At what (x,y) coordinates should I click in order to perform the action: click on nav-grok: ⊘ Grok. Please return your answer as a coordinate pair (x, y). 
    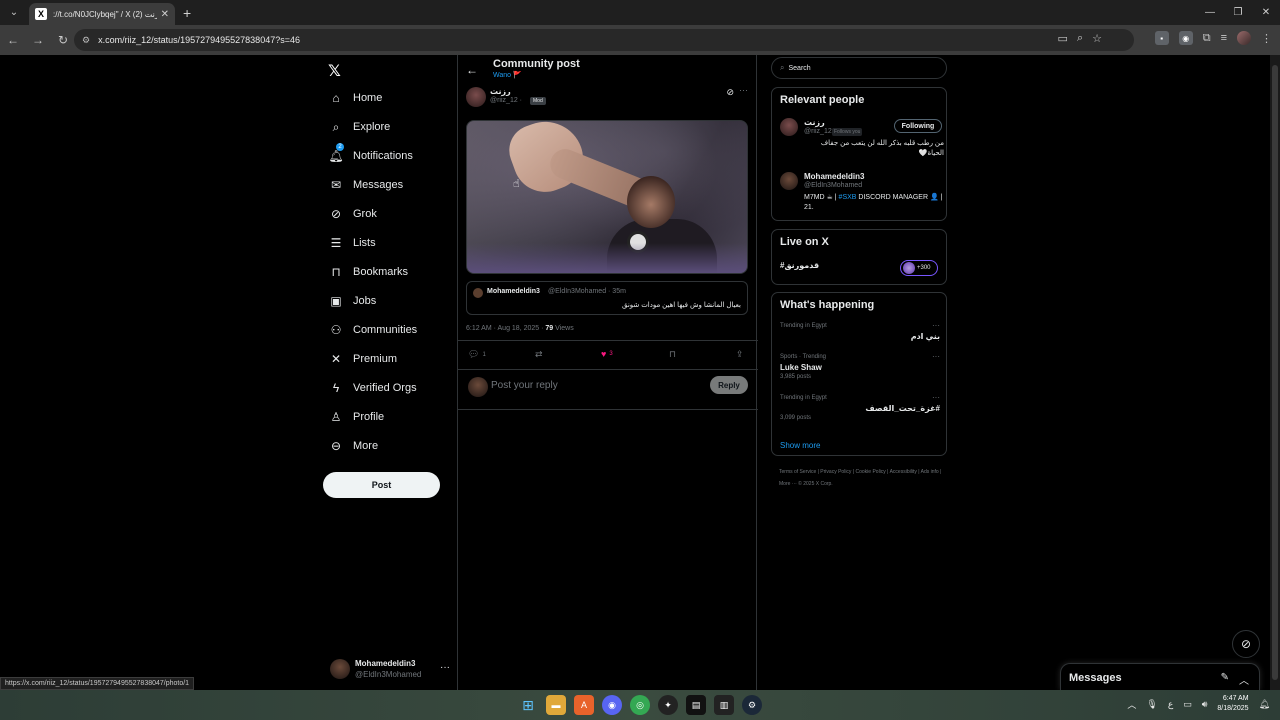
    Looking at the image, I should click on (352, 214).